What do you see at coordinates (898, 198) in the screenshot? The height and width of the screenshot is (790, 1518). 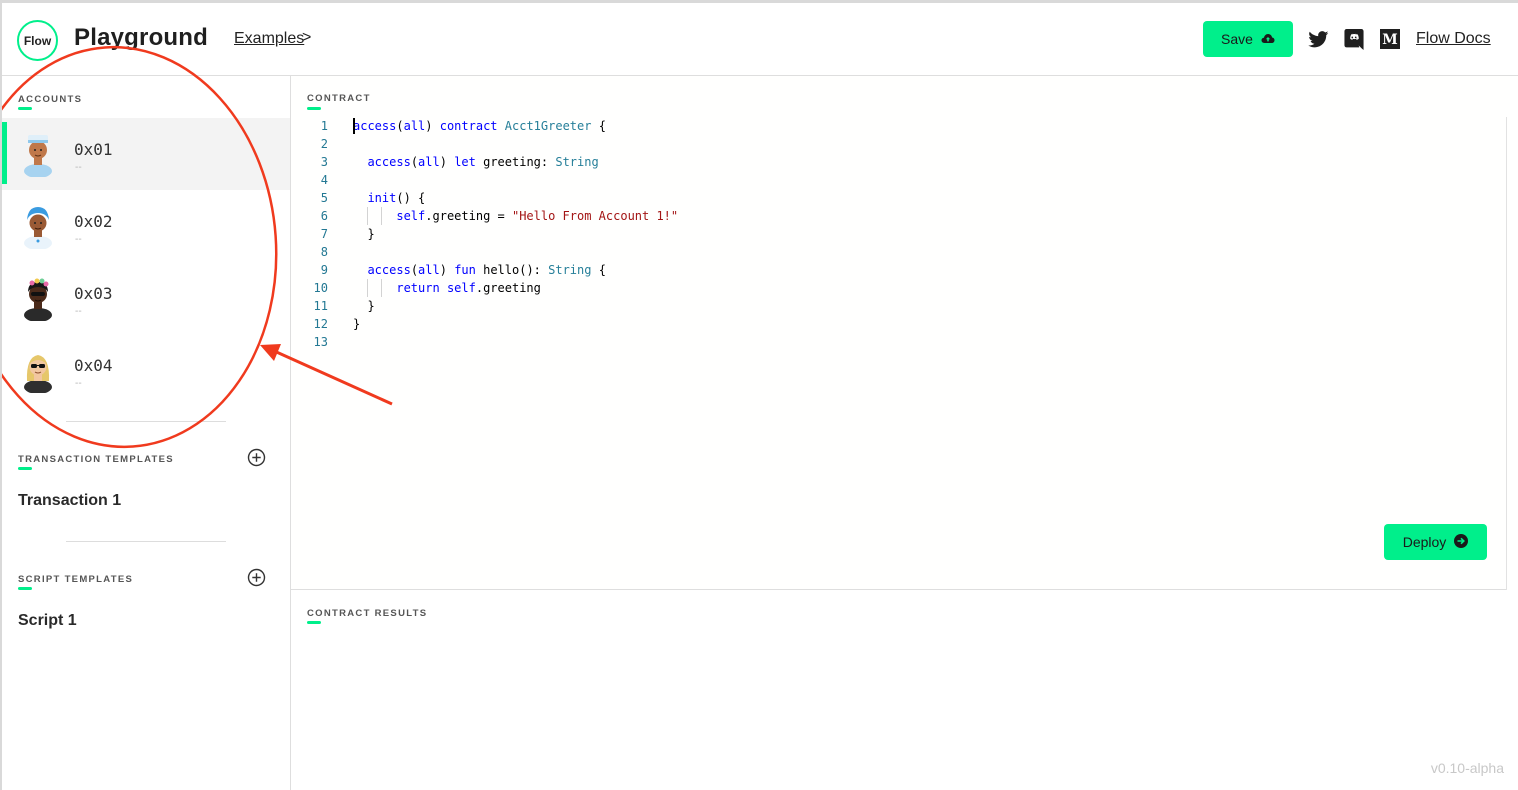 I see `code-line: 5 init() {` at bounding box center [898, 198].